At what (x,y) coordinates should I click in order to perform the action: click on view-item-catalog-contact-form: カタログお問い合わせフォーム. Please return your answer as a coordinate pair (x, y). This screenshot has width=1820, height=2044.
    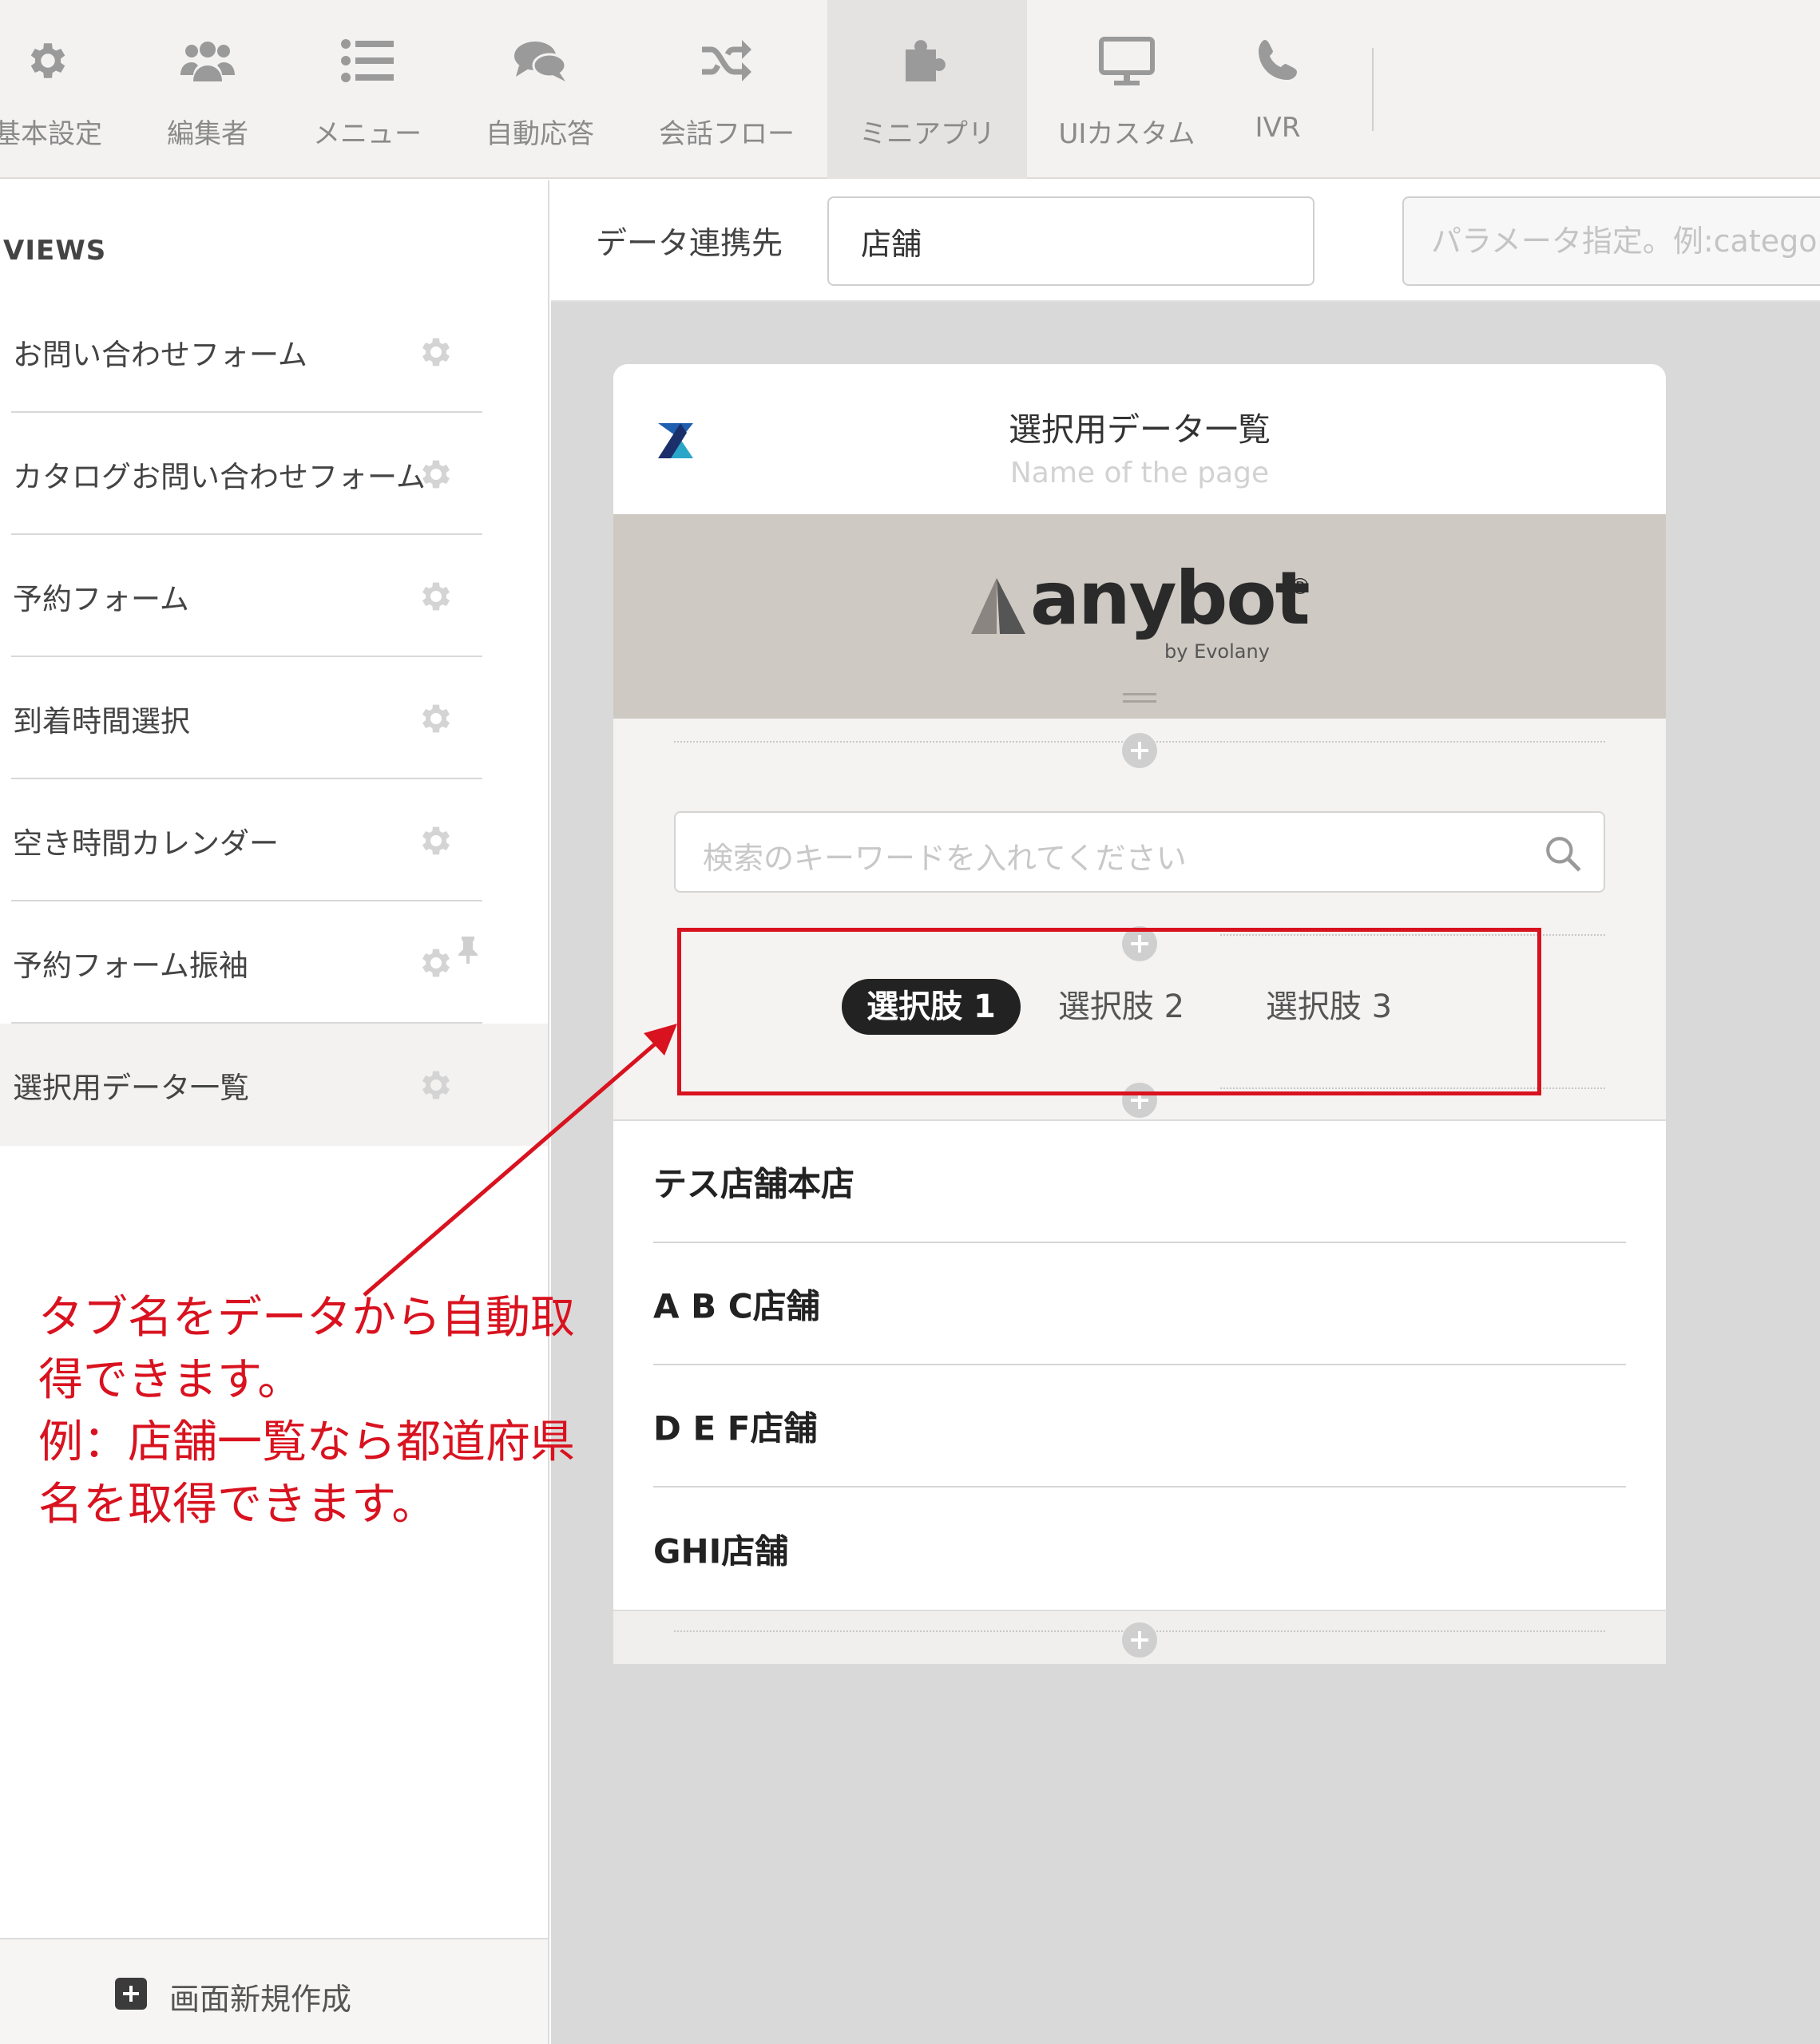
    Looking at the image, I should click on (274, 474).